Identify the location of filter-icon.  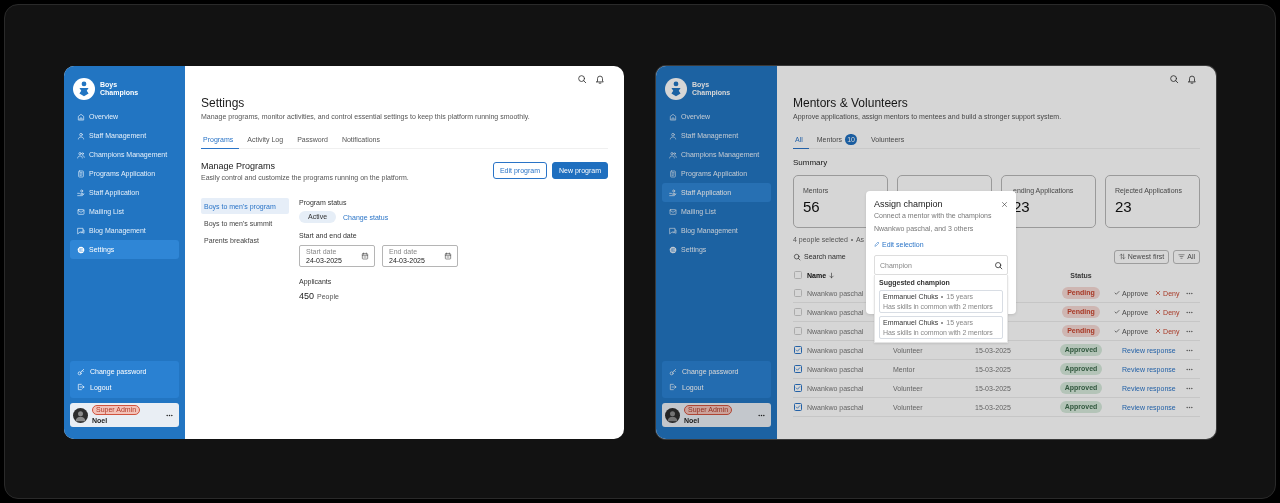
(1182, 256).